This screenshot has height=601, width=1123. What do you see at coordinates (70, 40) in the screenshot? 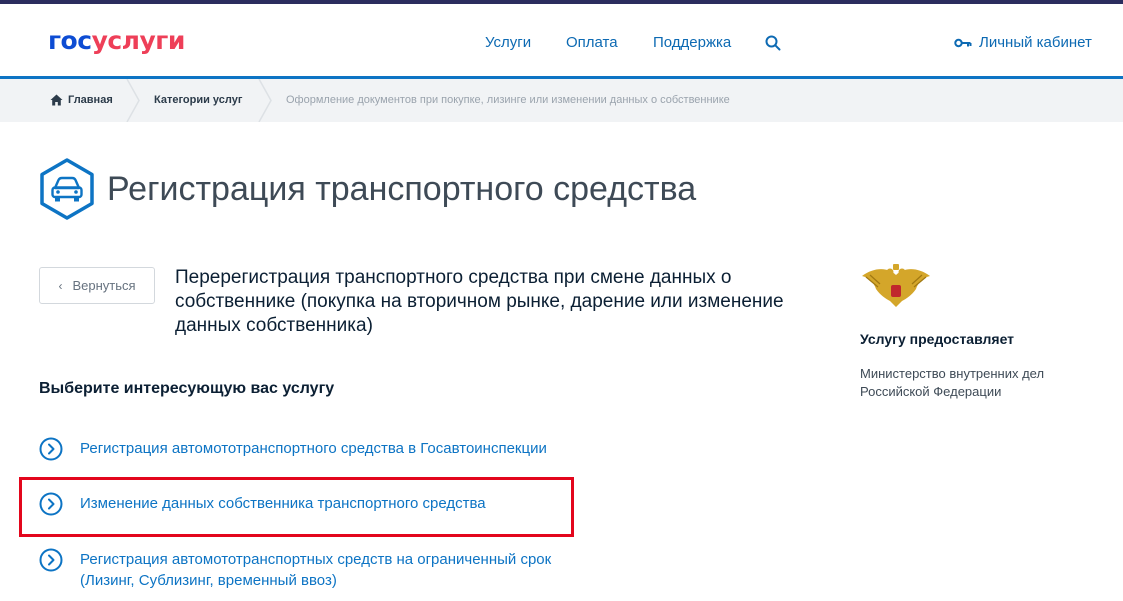
I see `logo-part-gos: гос` at bounding box center [70, 40].